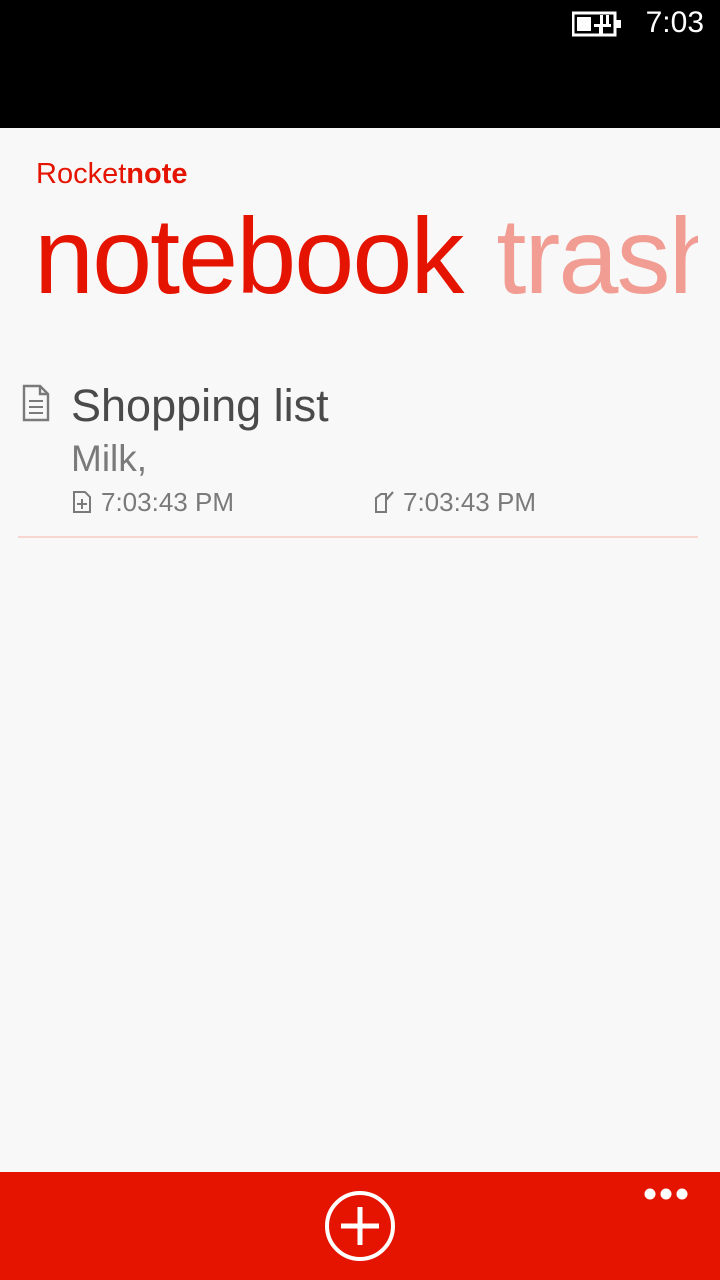 The height and width of the screenshot is (1280, 720). I want to click on pivot-tab-trash: trash, so click(597, 256).